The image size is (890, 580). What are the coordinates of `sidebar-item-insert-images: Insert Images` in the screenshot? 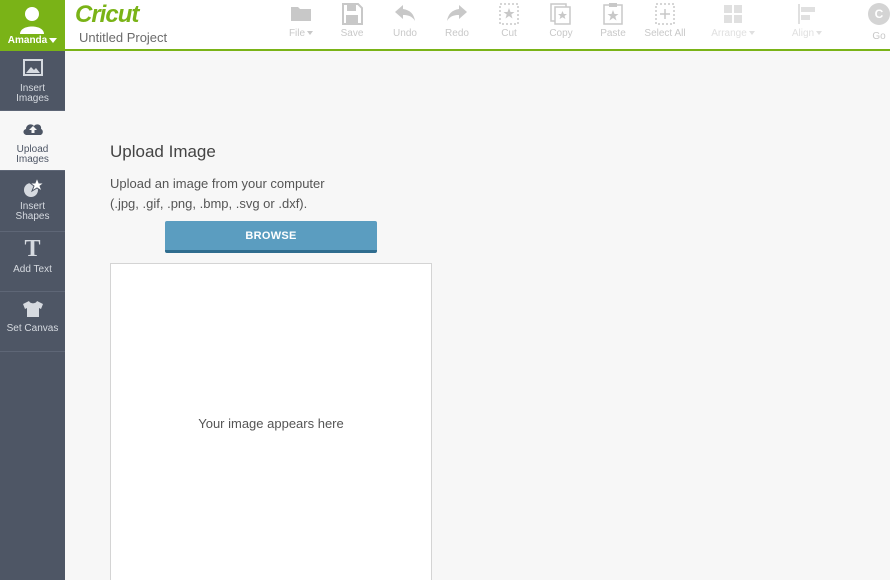 It's located at (32, 81).